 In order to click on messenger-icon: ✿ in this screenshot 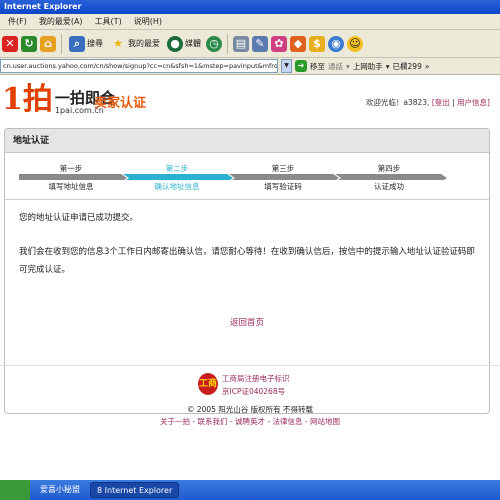, I will do `click(279, 43)`.